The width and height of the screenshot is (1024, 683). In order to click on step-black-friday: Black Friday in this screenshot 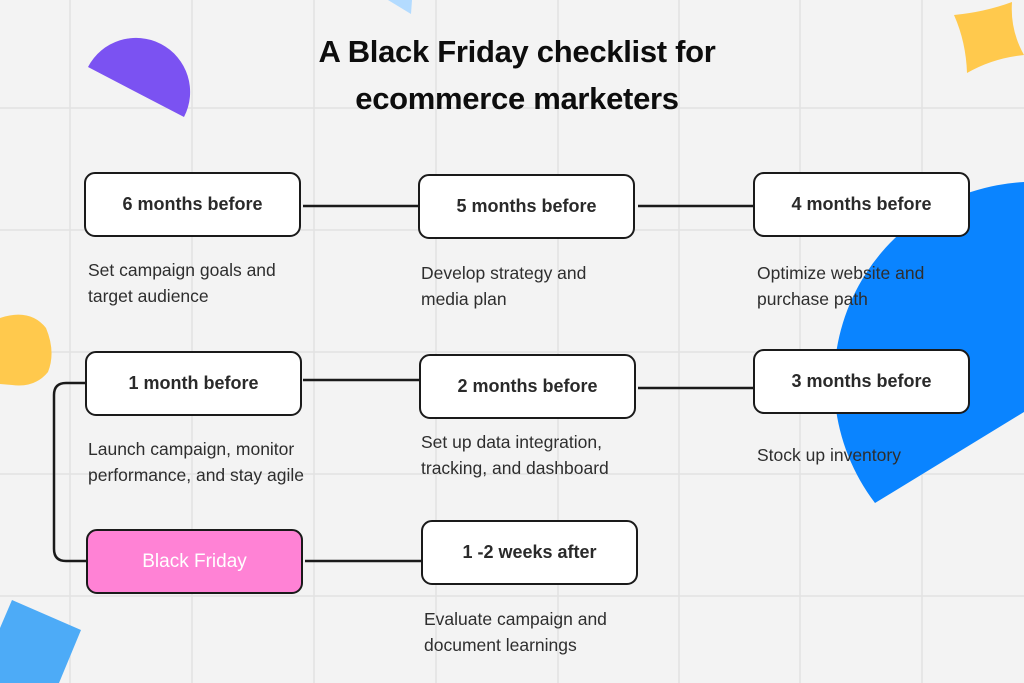, I will do `click(194, 561)`.